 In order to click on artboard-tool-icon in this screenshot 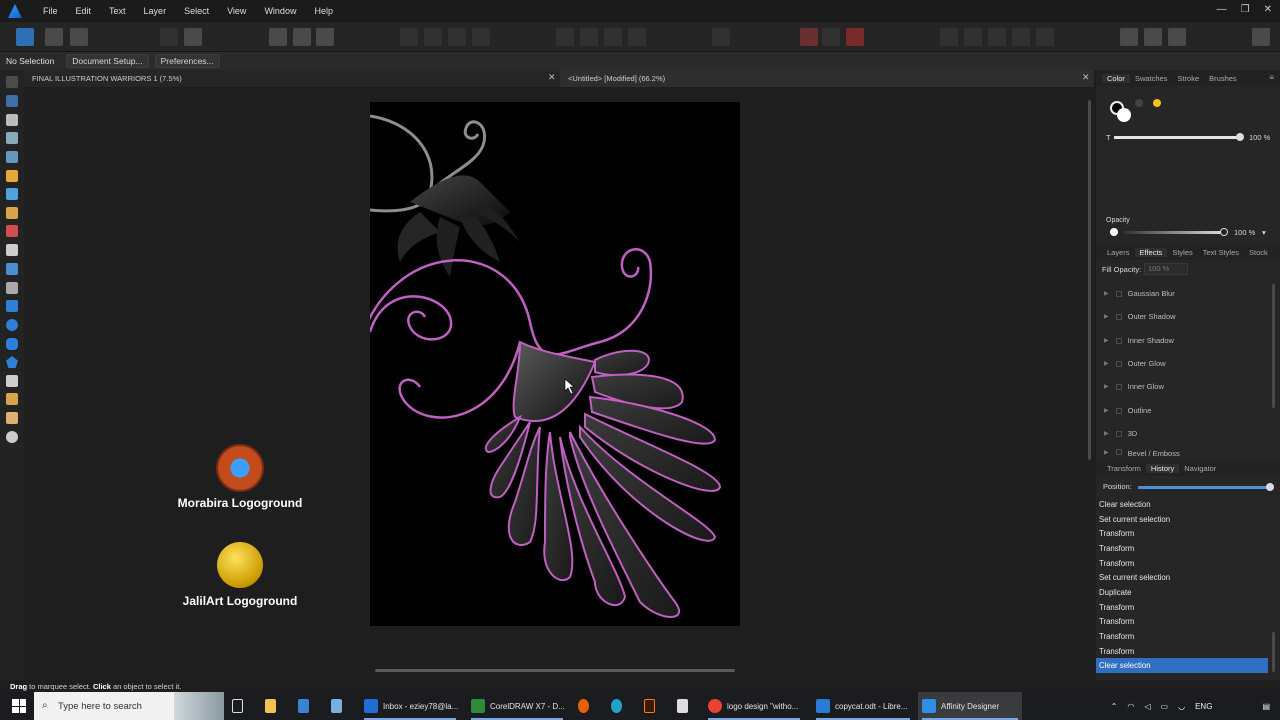, I will do `click(12, 101)`.